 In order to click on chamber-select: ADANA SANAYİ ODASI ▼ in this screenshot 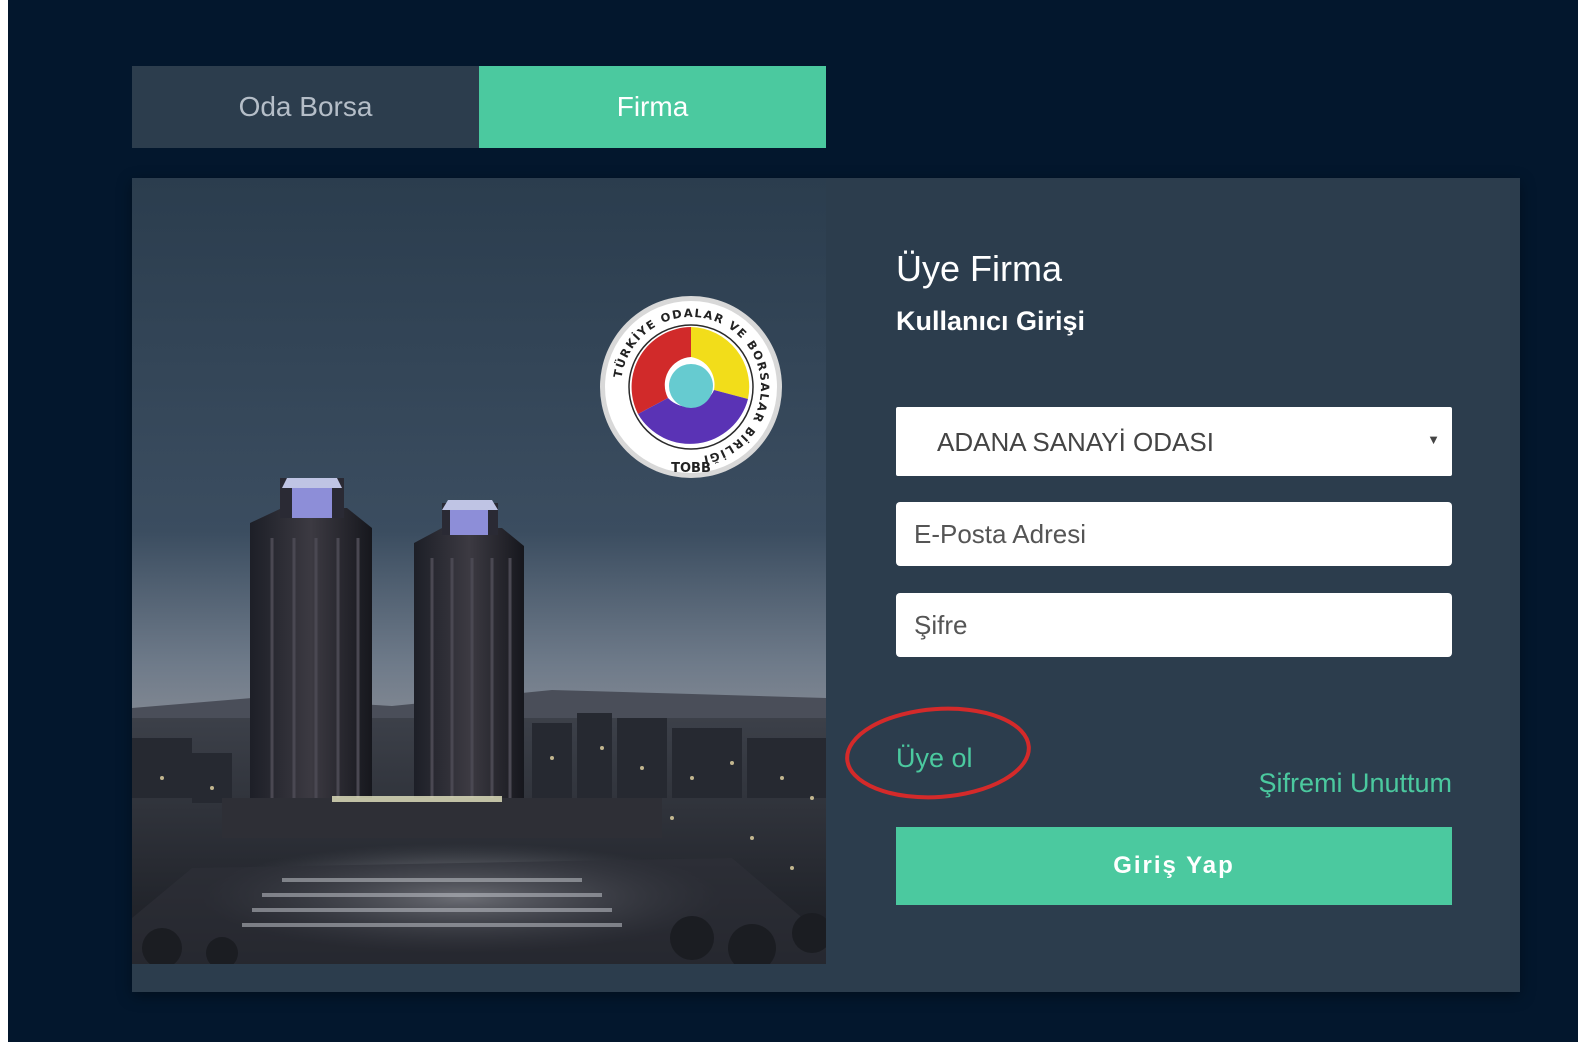, I will do `click(1174, 441)`.